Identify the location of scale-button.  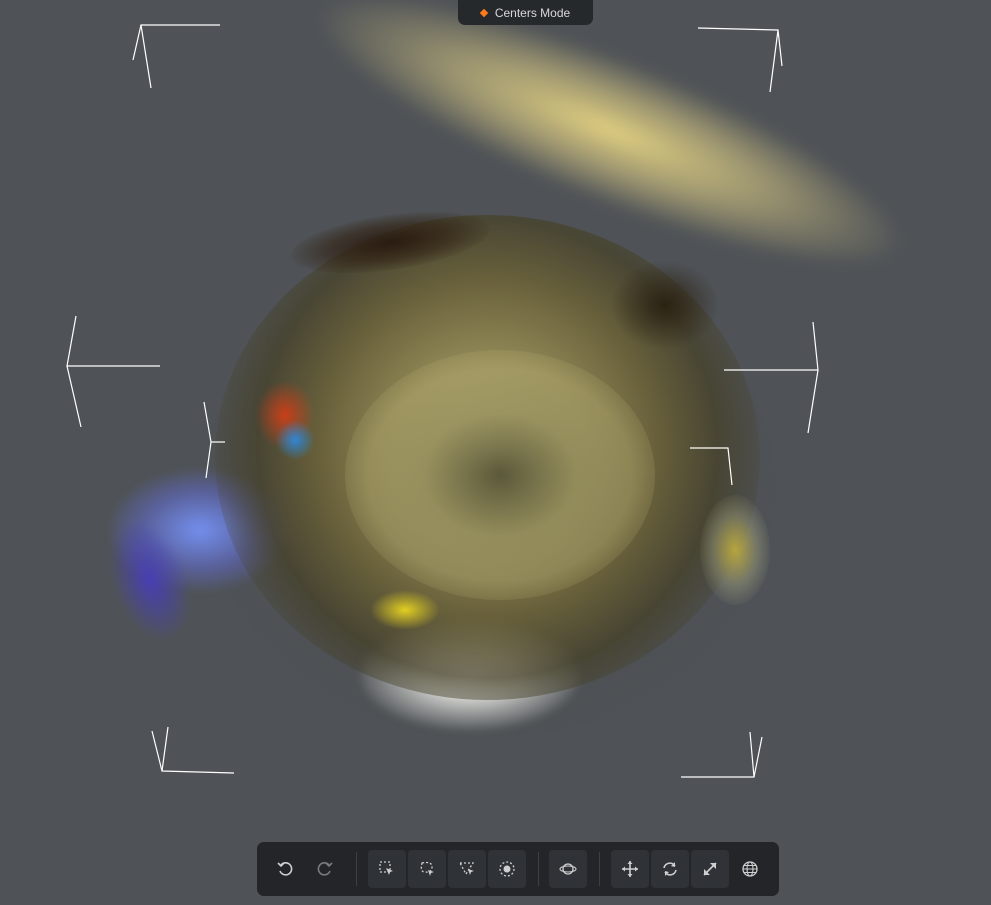
(710, 869).